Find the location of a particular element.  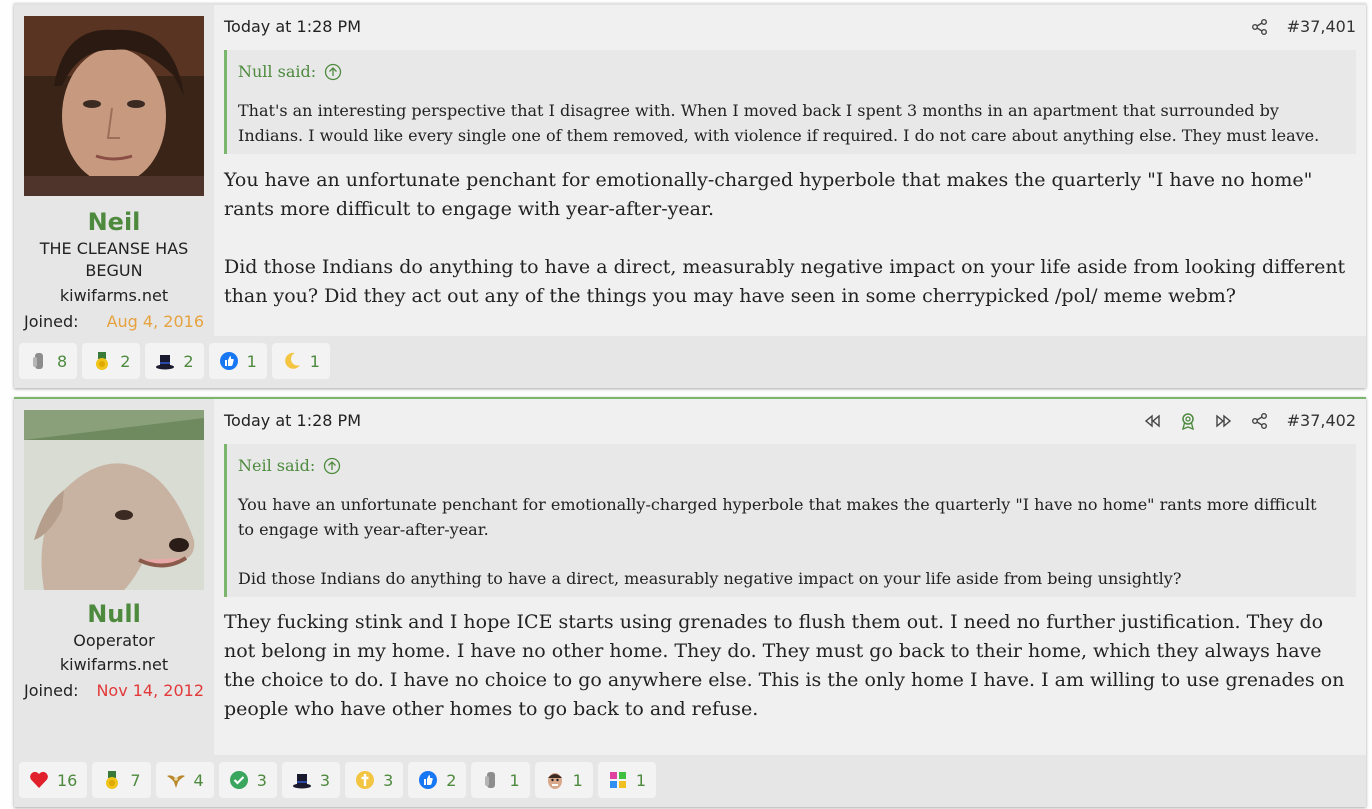

user-title: THE CLEANSE HAS BEGUN is located at coordinates (114, 259).